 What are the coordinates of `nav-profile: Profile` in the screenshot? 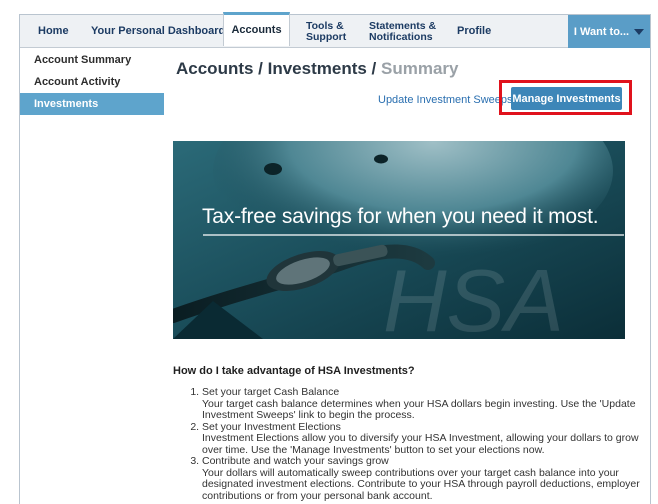 It's located at (474, 31).